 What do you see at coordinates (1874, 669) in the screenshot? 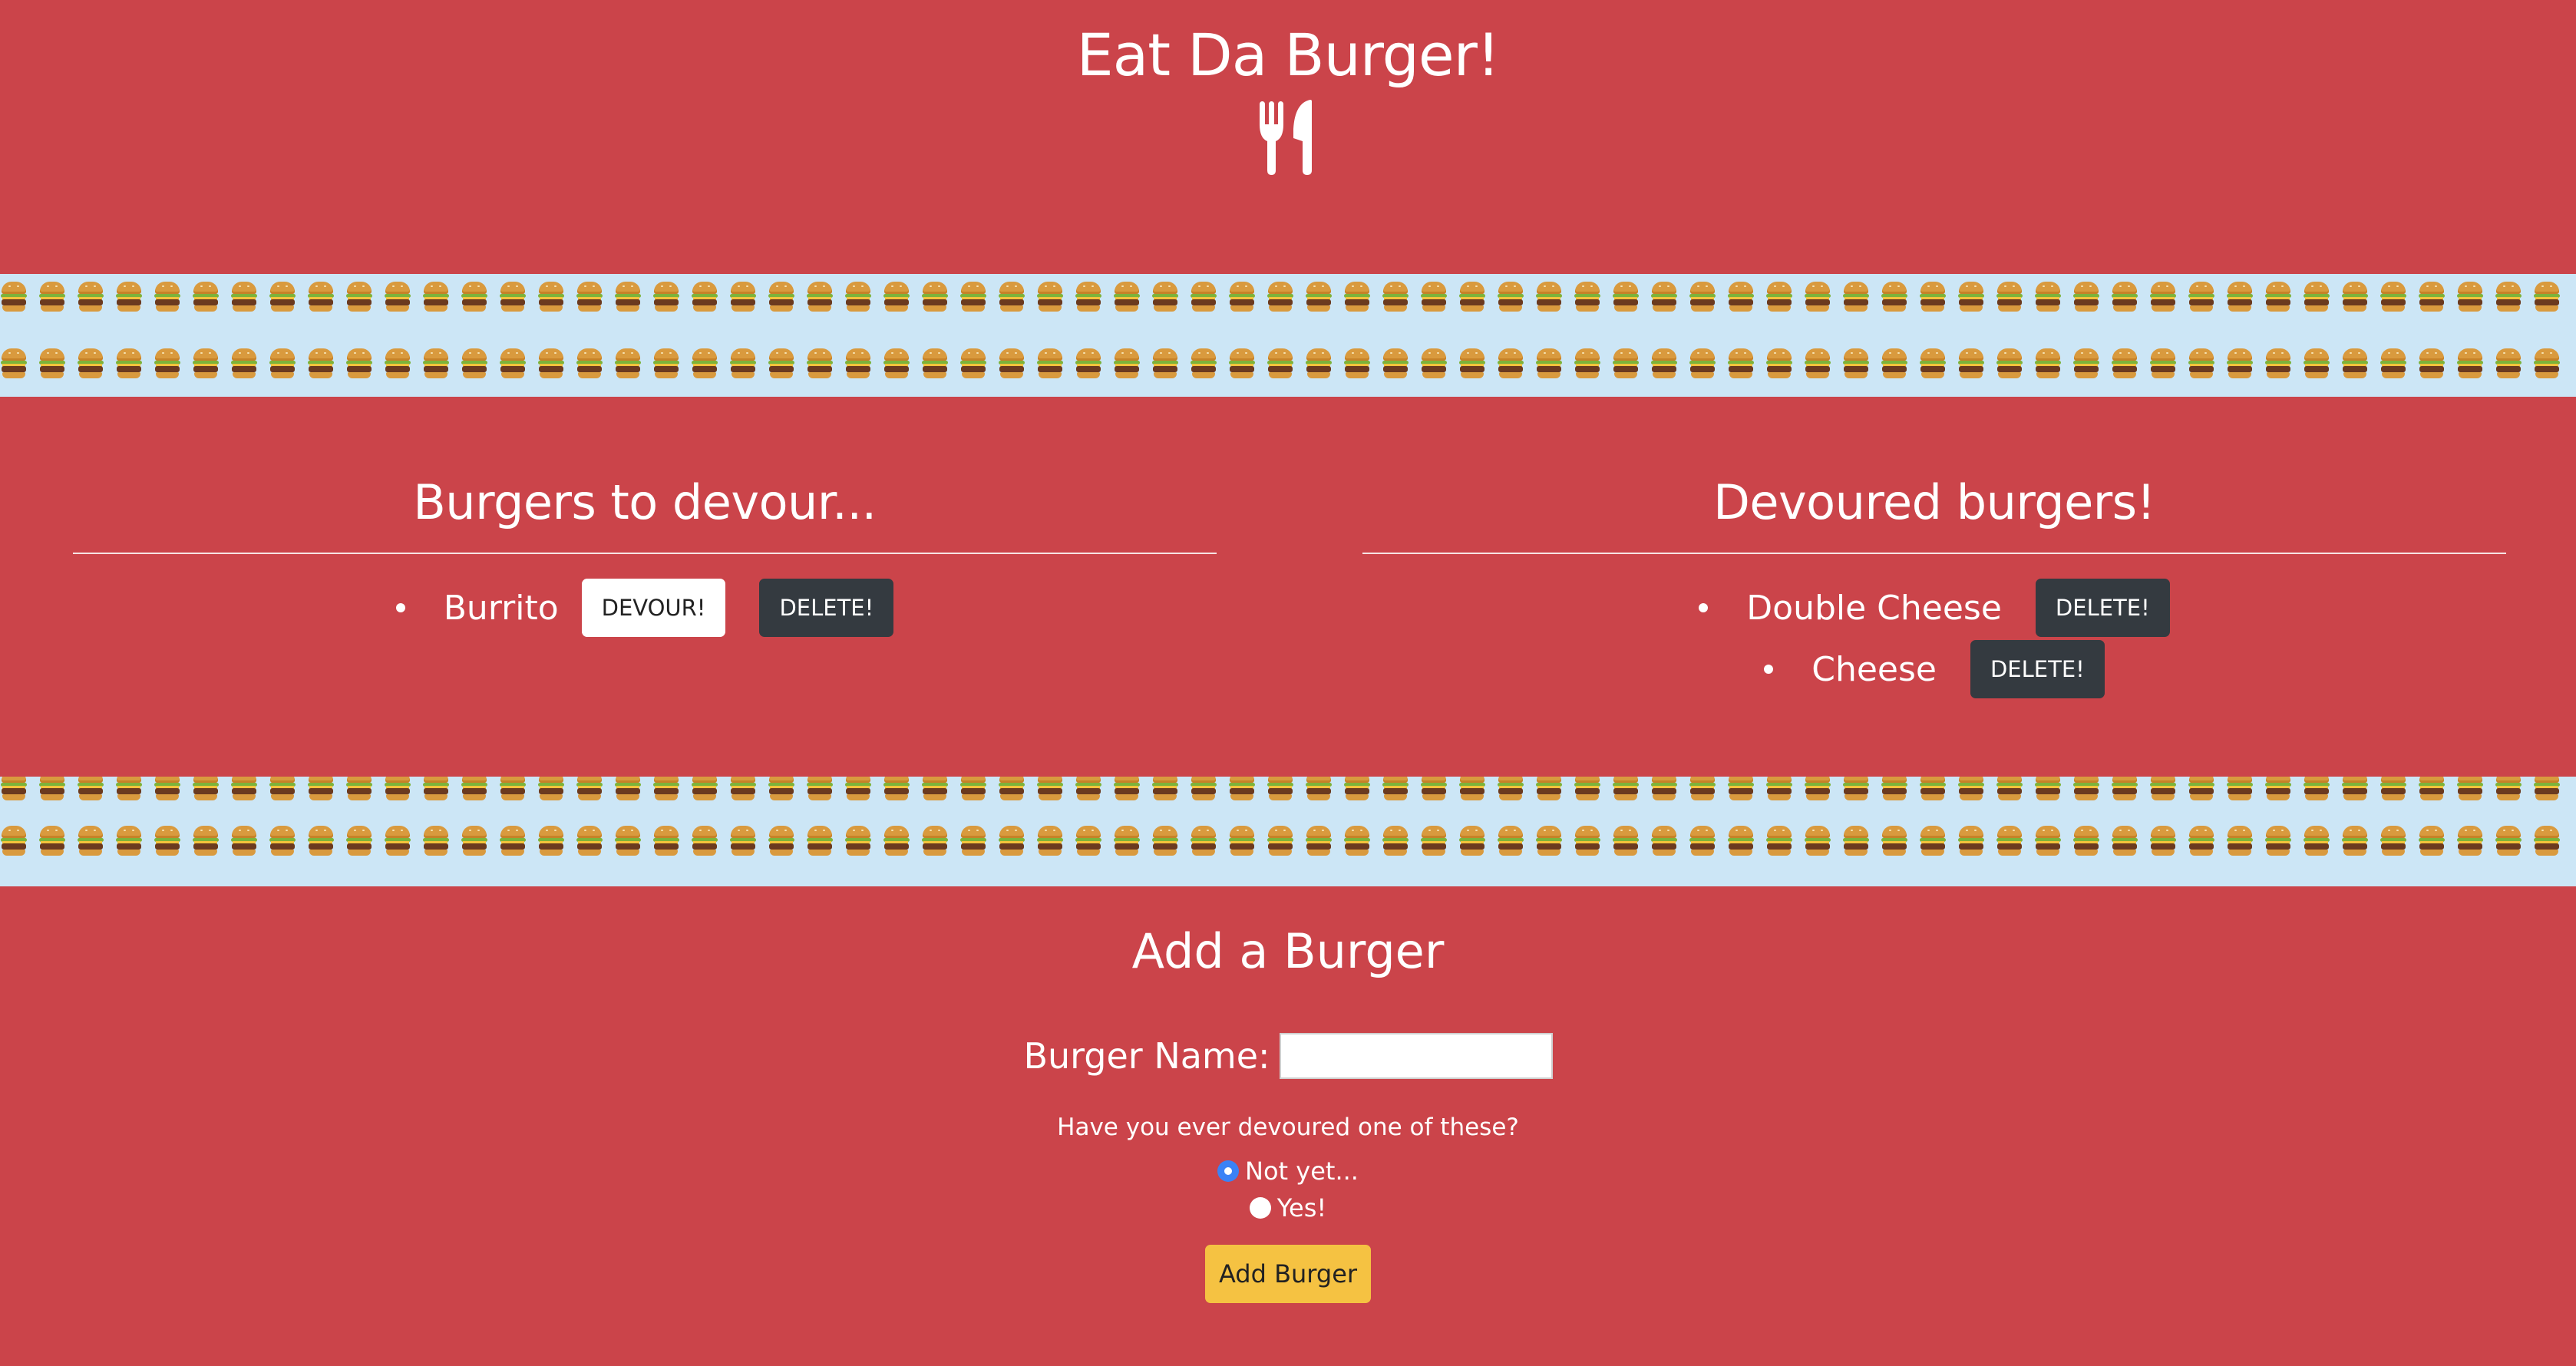
I see `burger-name: Cheese` at bounding box center [1874, 669].